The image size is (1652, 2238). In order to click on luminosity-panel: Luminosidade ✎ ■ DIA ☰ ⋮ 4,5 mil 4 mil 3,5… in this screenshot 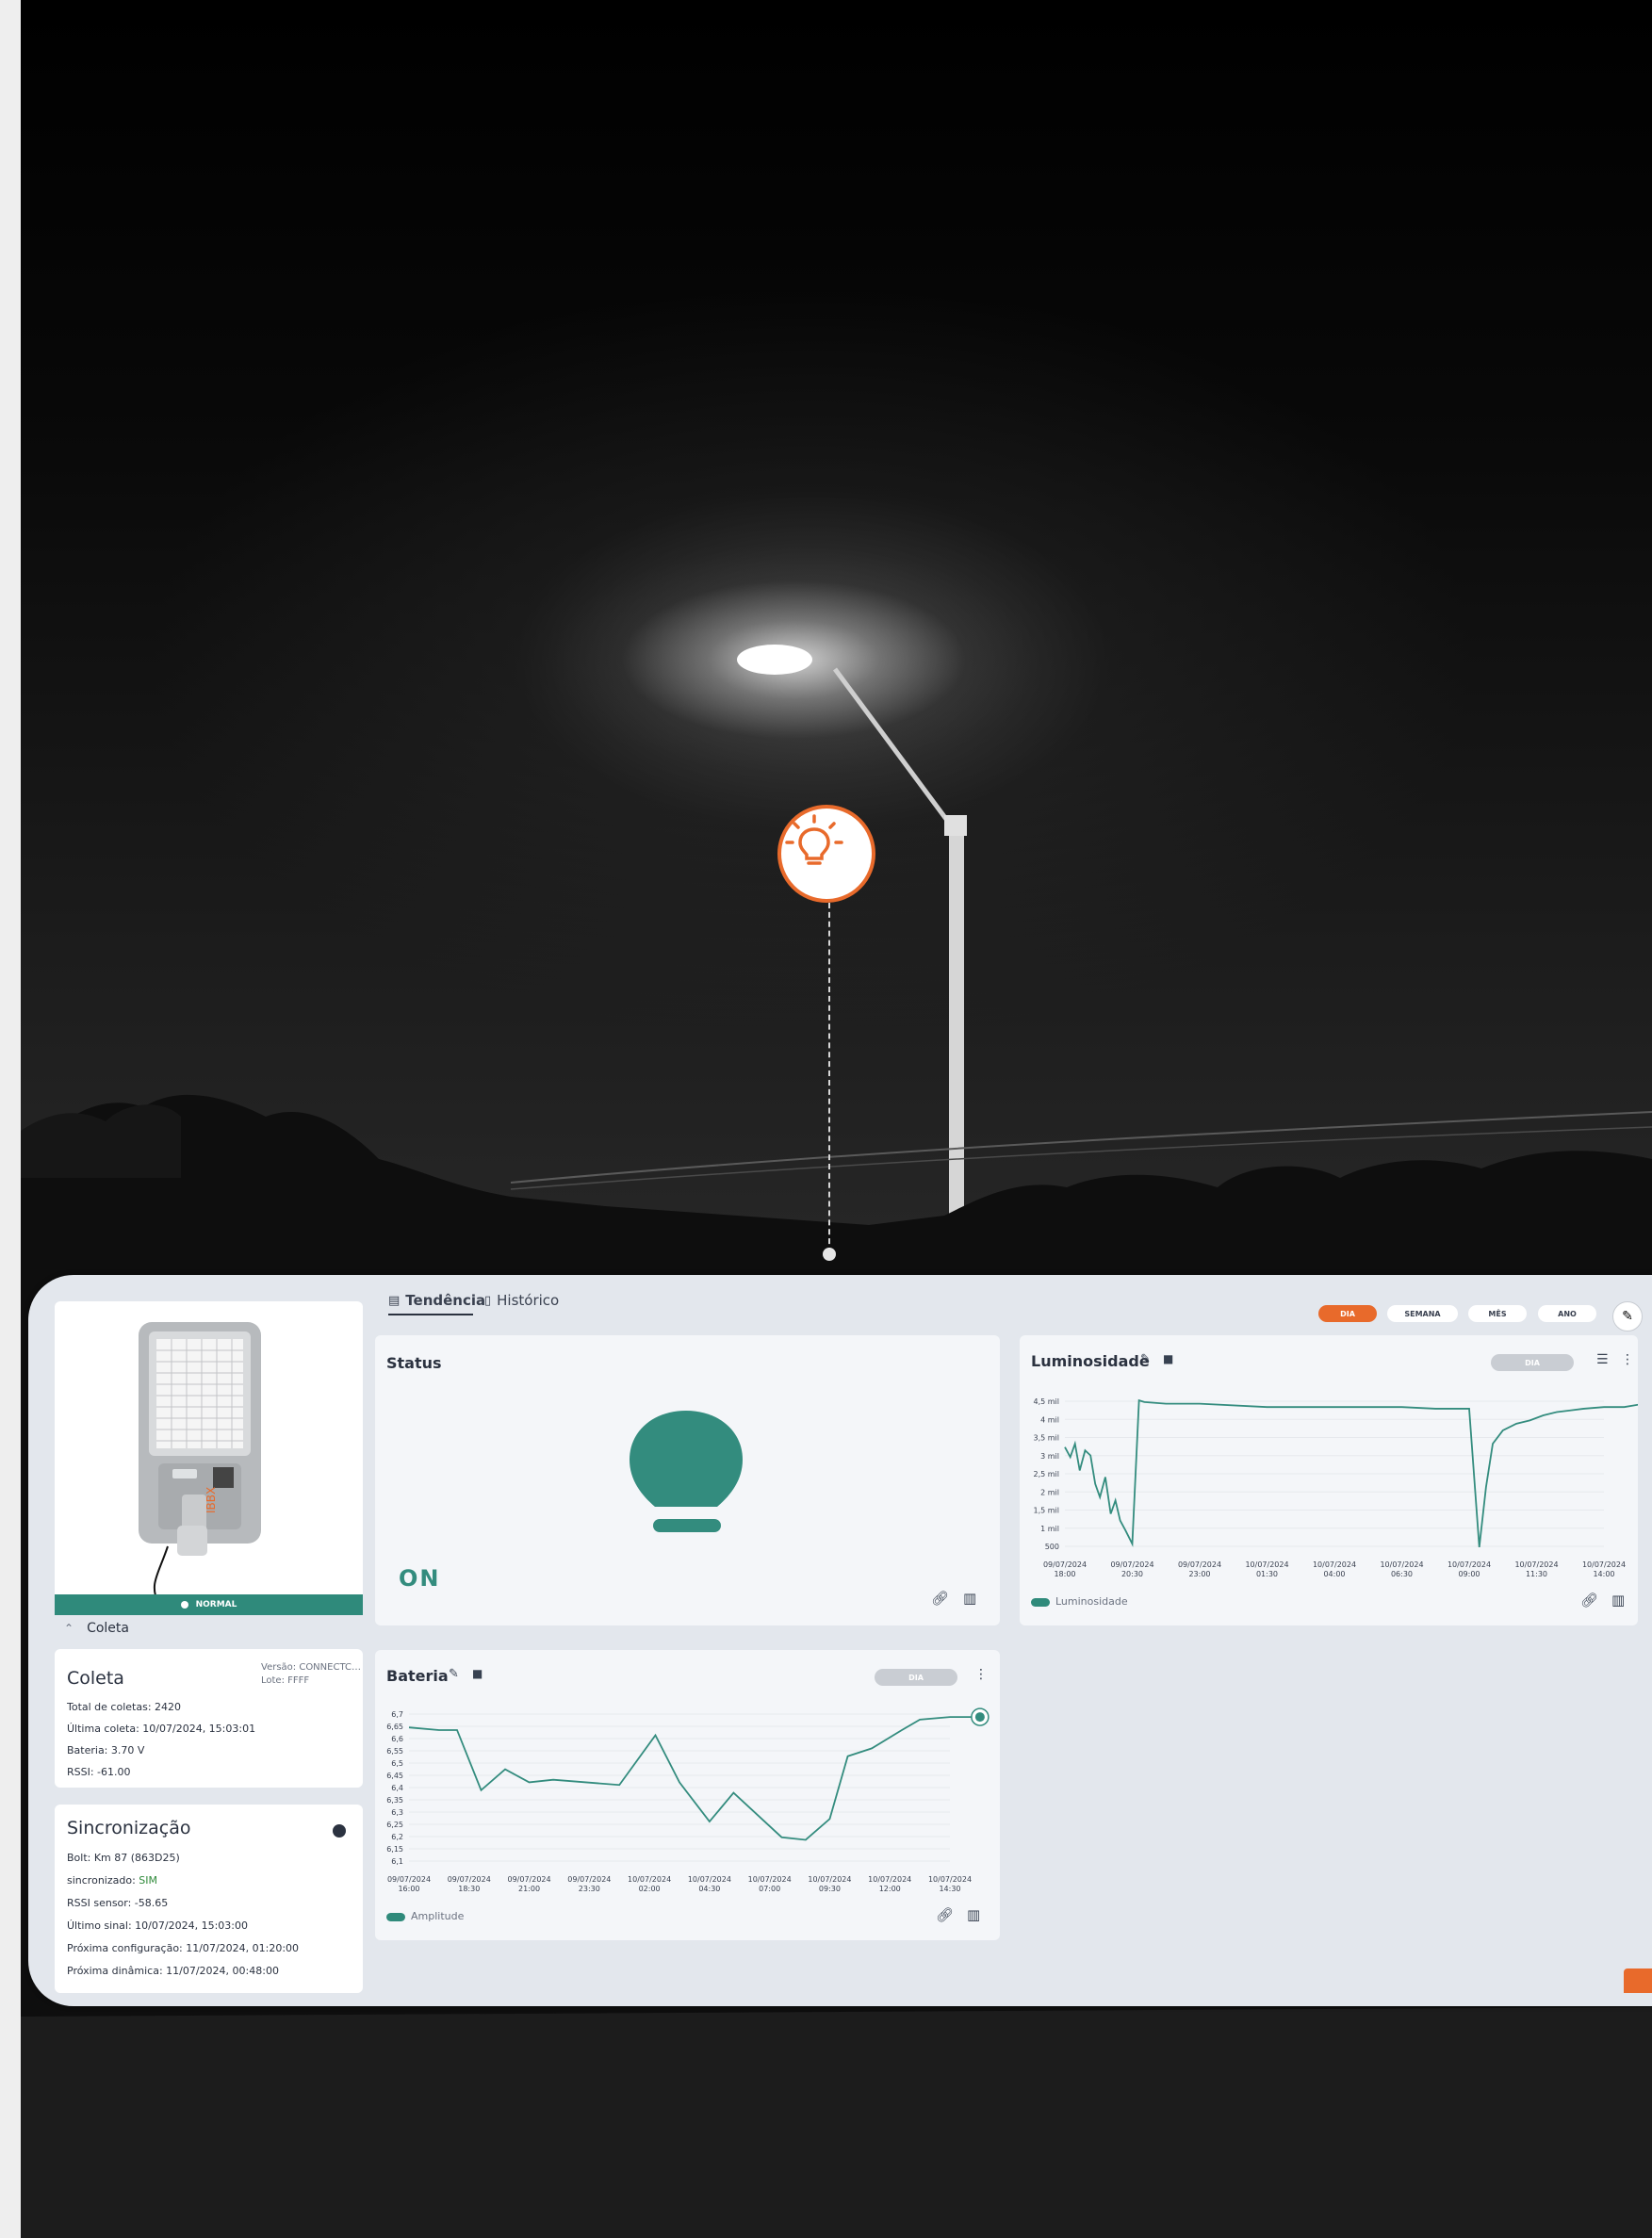, I will do `click(1329, 1480)`.